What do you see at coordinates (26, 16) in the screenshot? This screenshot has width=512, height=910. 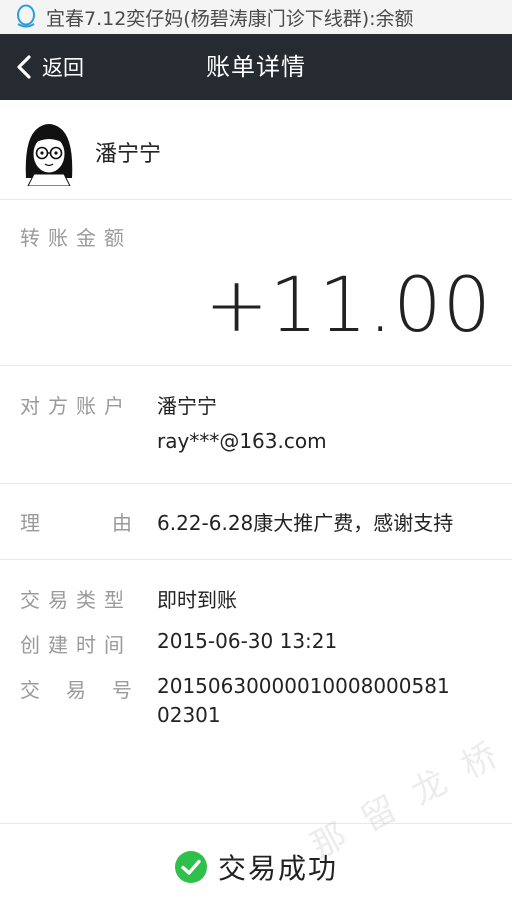 I see `qq-notification-icon` at bounding box center [26, 16].